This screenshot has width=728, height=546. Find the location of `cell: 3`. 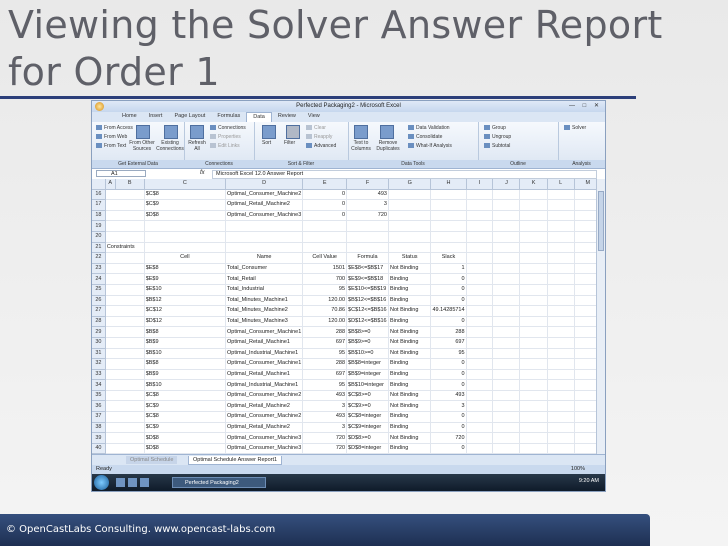

cell: 3 is located at coordinates (448, 406).